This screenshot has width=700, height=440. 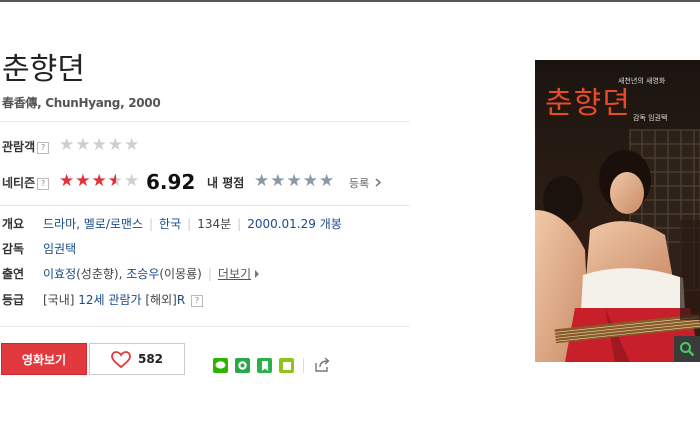 I want to click on my-rating-label: 내 평점, so click(x=226, y=183).